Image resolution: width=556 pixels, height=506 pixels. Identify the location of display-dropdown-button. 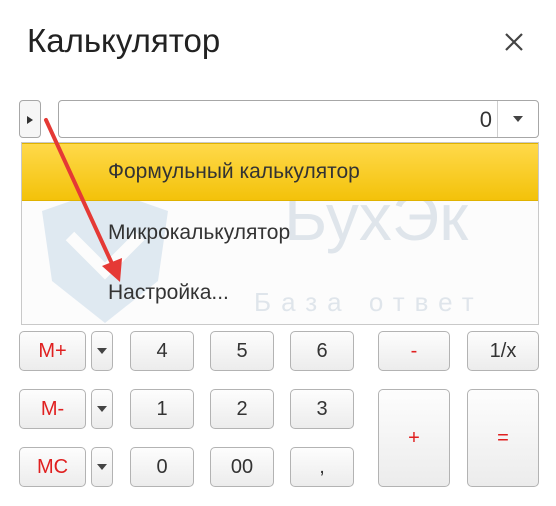
(517, 119).